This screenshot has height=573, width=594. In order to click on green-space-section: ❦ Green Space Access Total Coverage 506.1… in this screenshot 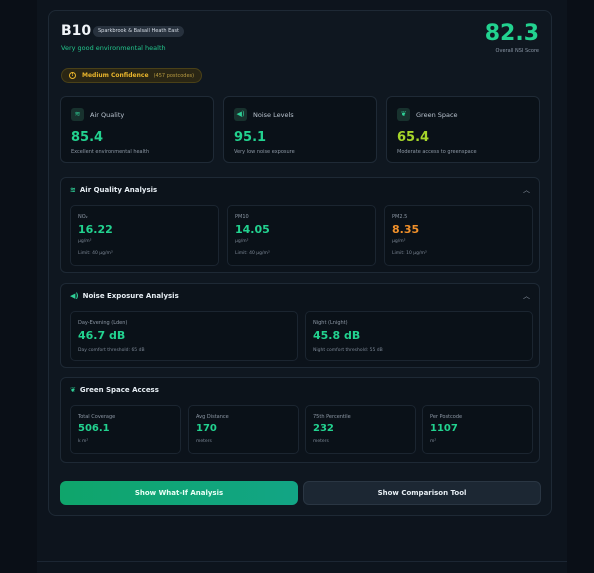, I will do `click(300, 420)`.